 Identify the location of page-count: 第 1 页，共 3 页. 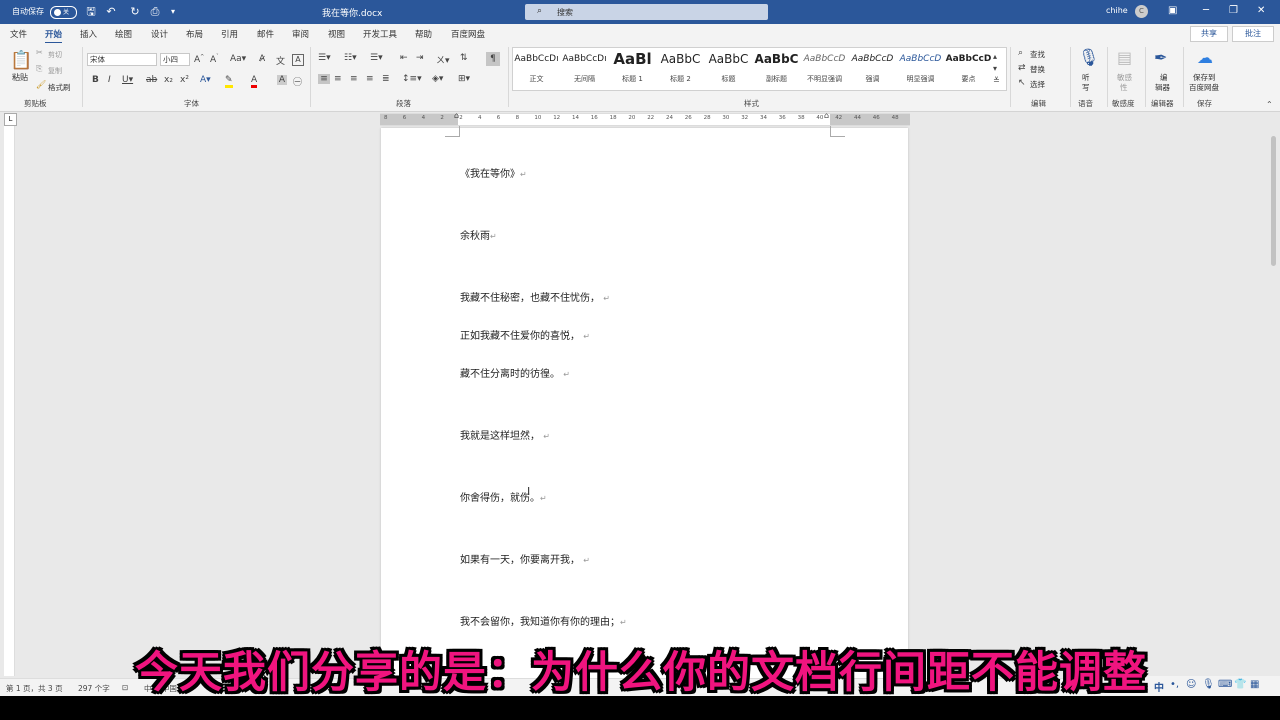
(34, 688).